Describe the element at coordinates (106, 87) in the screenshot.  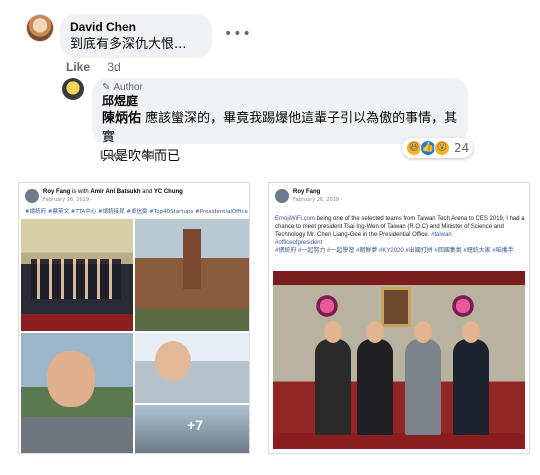
I see `pen-icon: ✎` at that location.